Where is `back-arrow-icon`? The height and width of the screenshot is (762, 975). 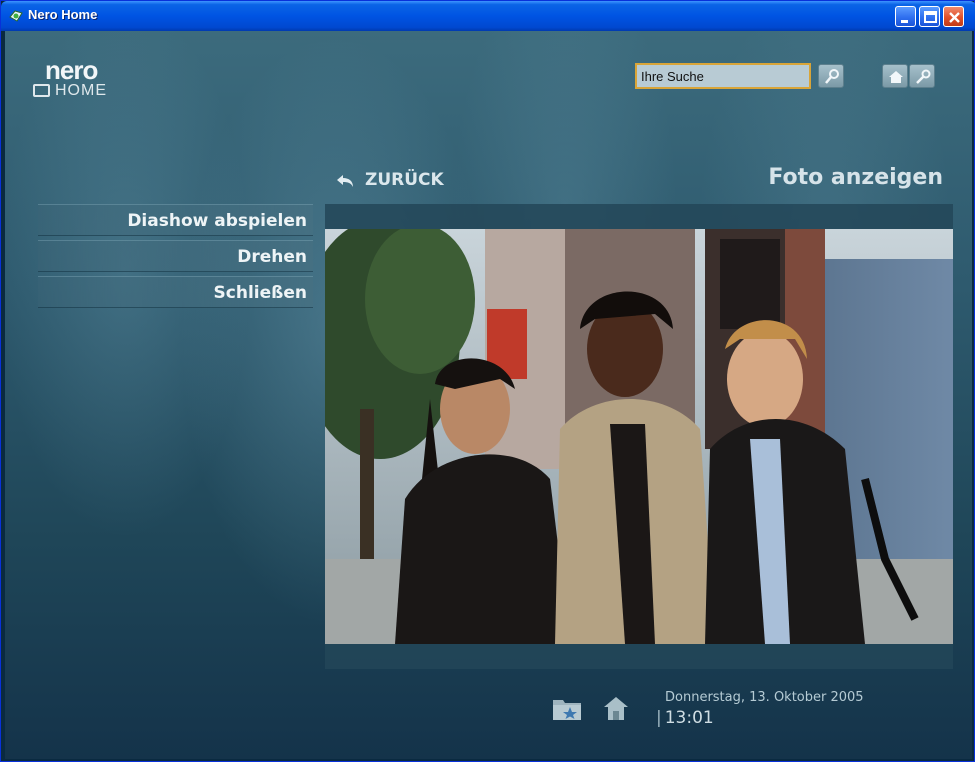
back-arrow-icon is located at coordinates (345, 181).